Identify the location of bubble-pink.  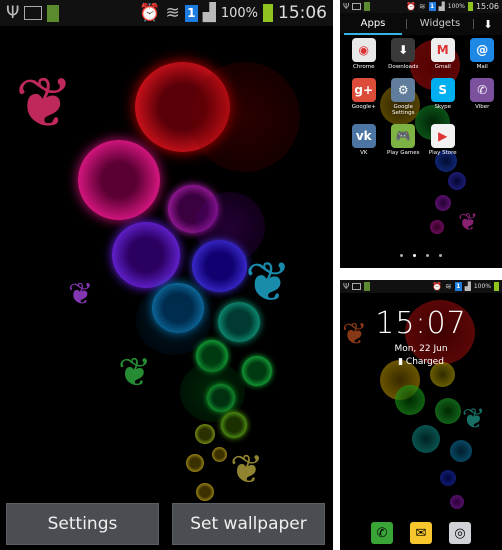
(119, 180).